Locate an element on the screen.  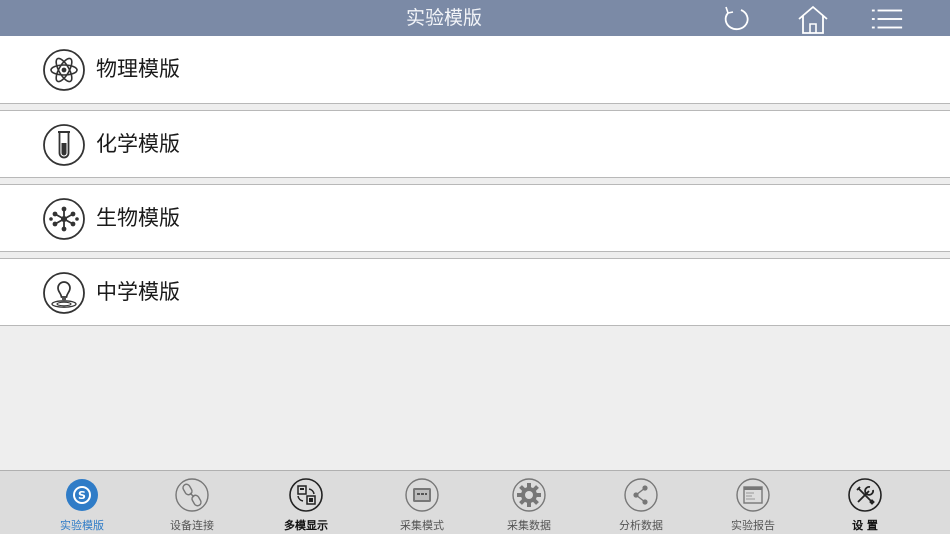
menu-list-icon is located at coordinates (887, 19).